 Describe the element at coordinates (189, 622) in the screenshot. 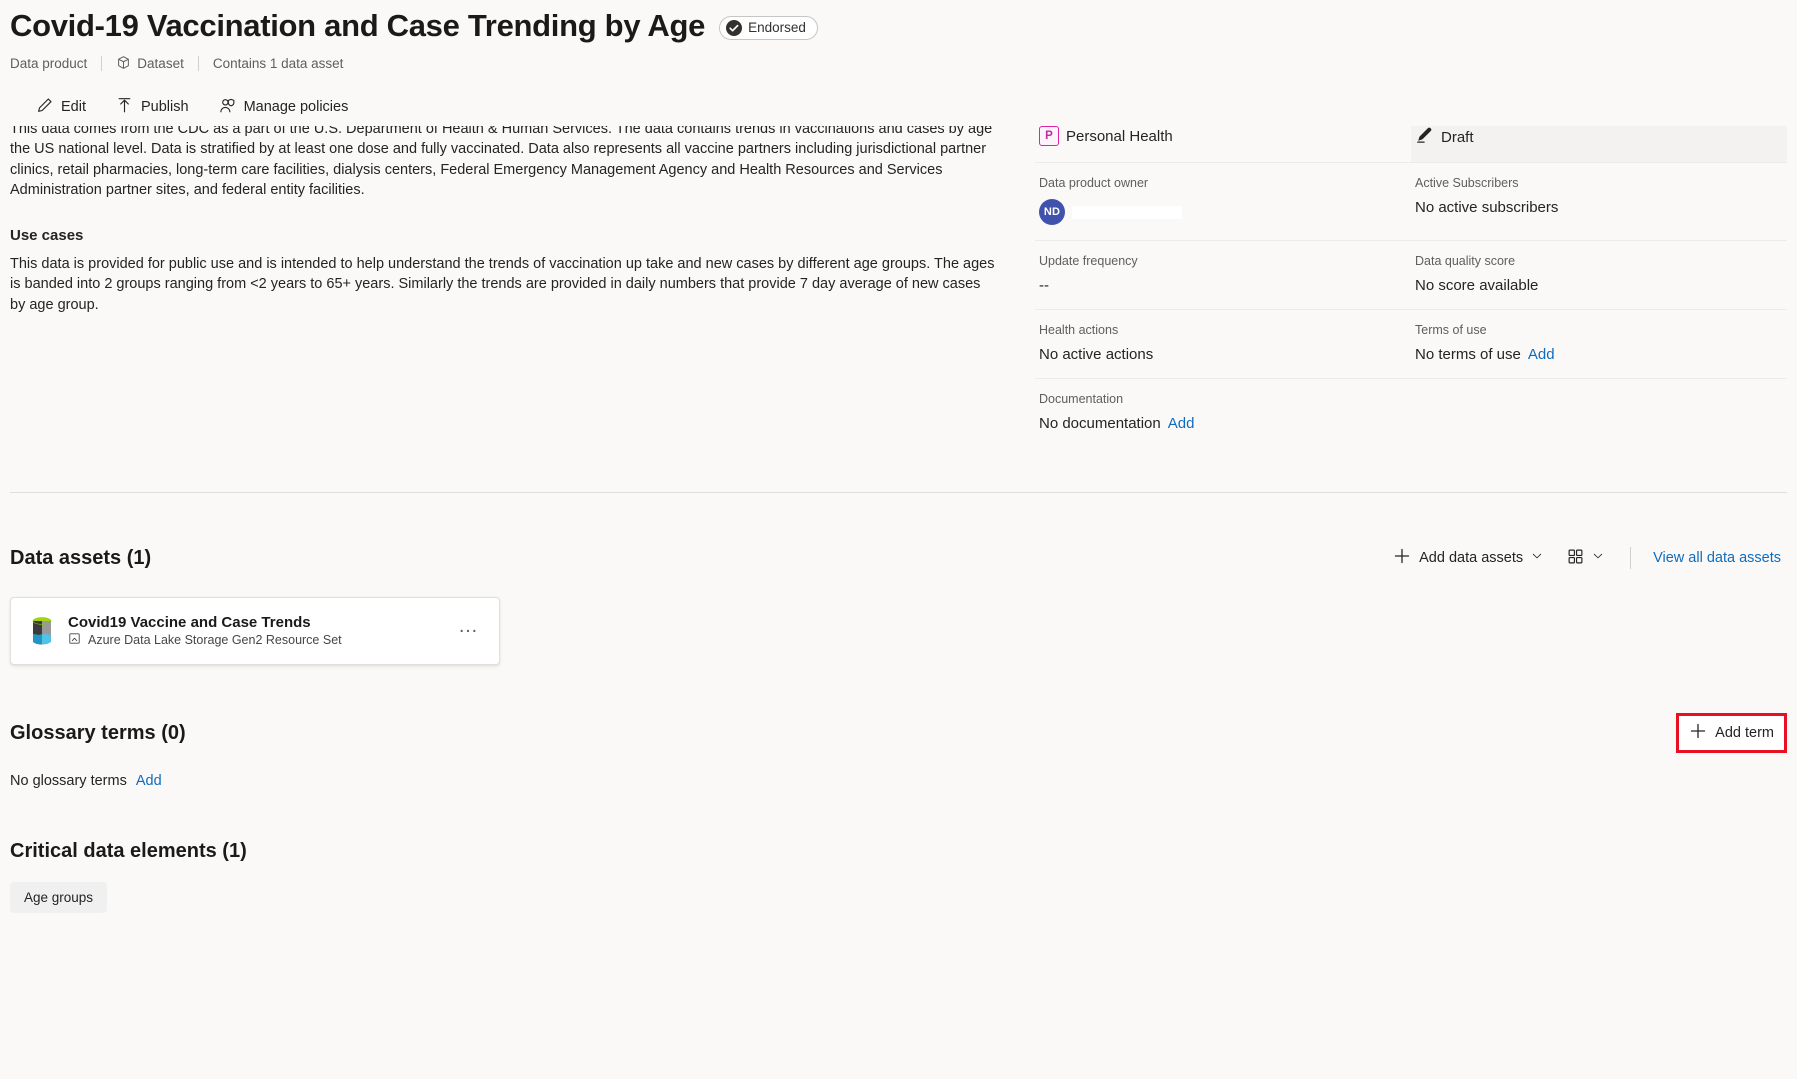

I see `data-asset-name: Covid19 Vaccine and Case Trends` at that location.